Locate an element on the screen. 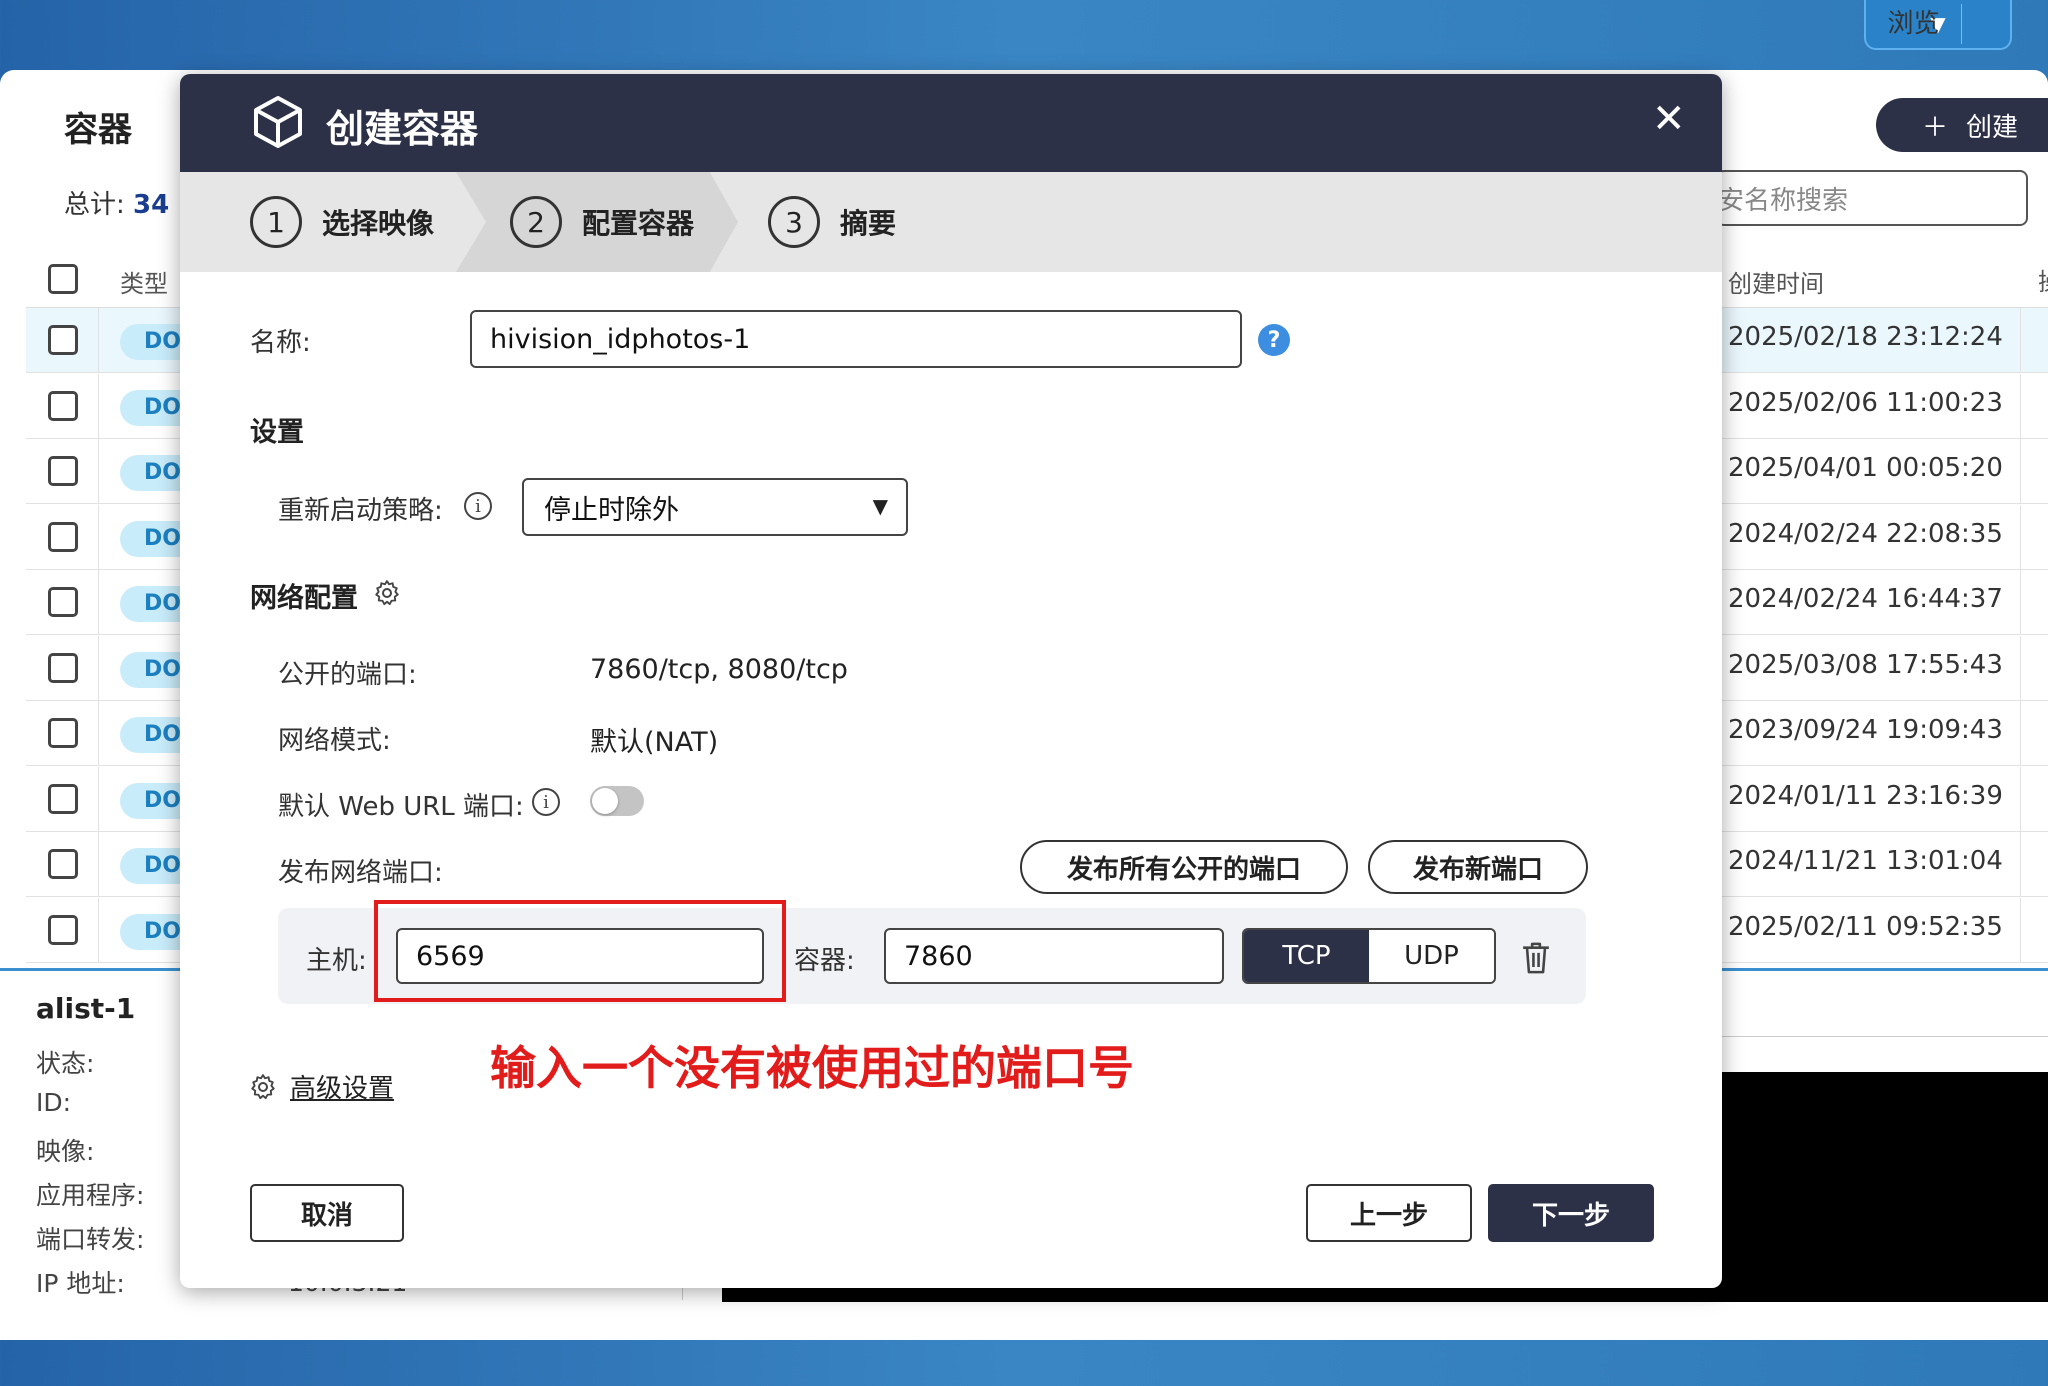 This screenshot has height=1386, width=2048. step-chevron-icon is located at coordinates (471, 222).